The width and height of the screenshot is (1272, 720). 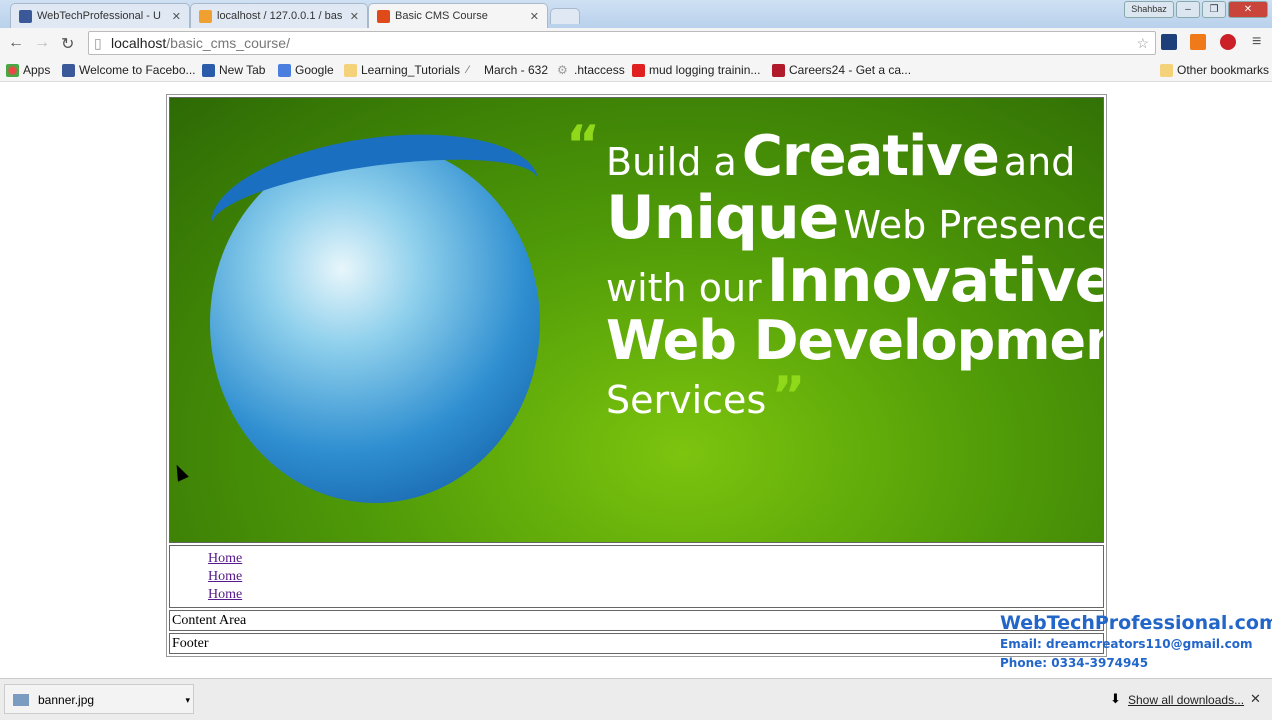 What do you see at coordinates (205, 16) in the screenshot?
I see `phpmyadmin-icon` at bounding box center [205, 16].